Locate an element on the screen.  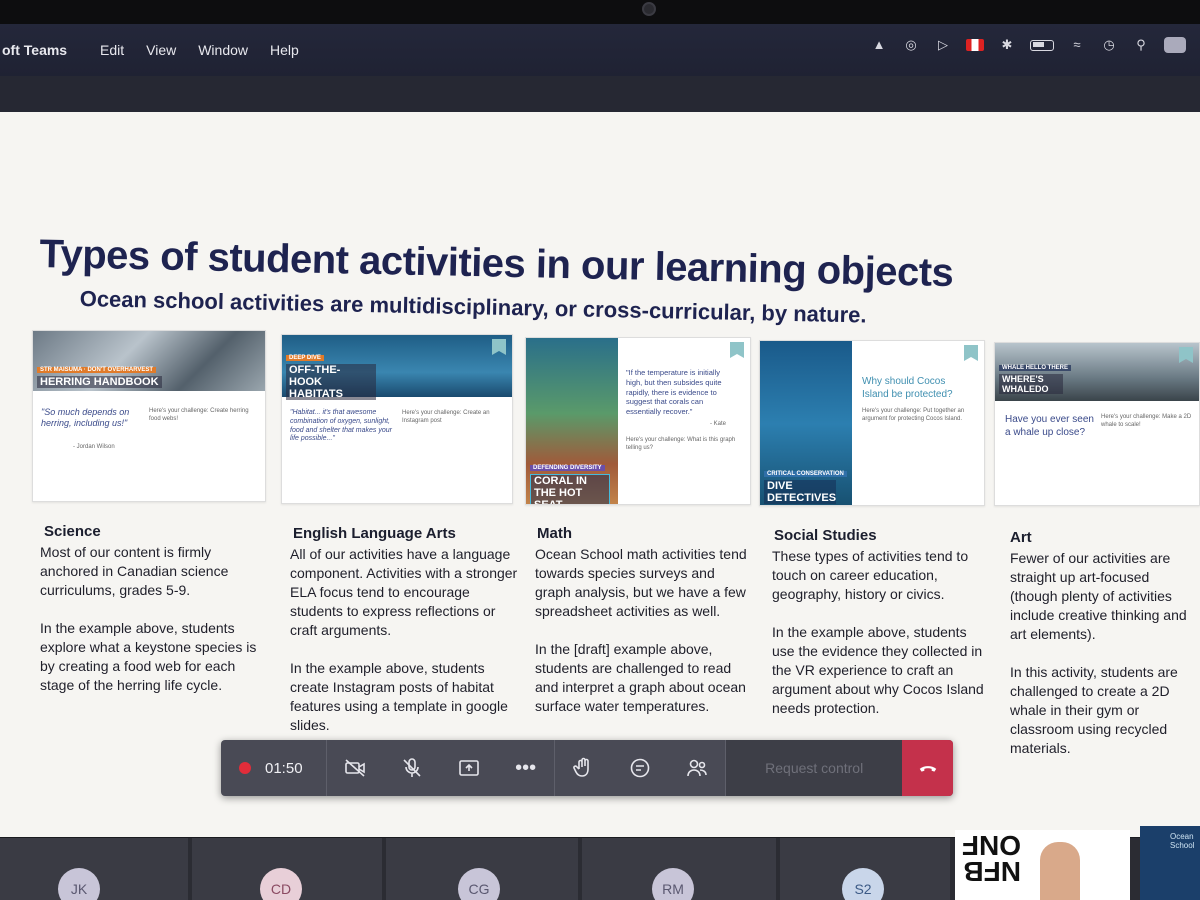
avatar: CD is located at coordinates (281, 884).